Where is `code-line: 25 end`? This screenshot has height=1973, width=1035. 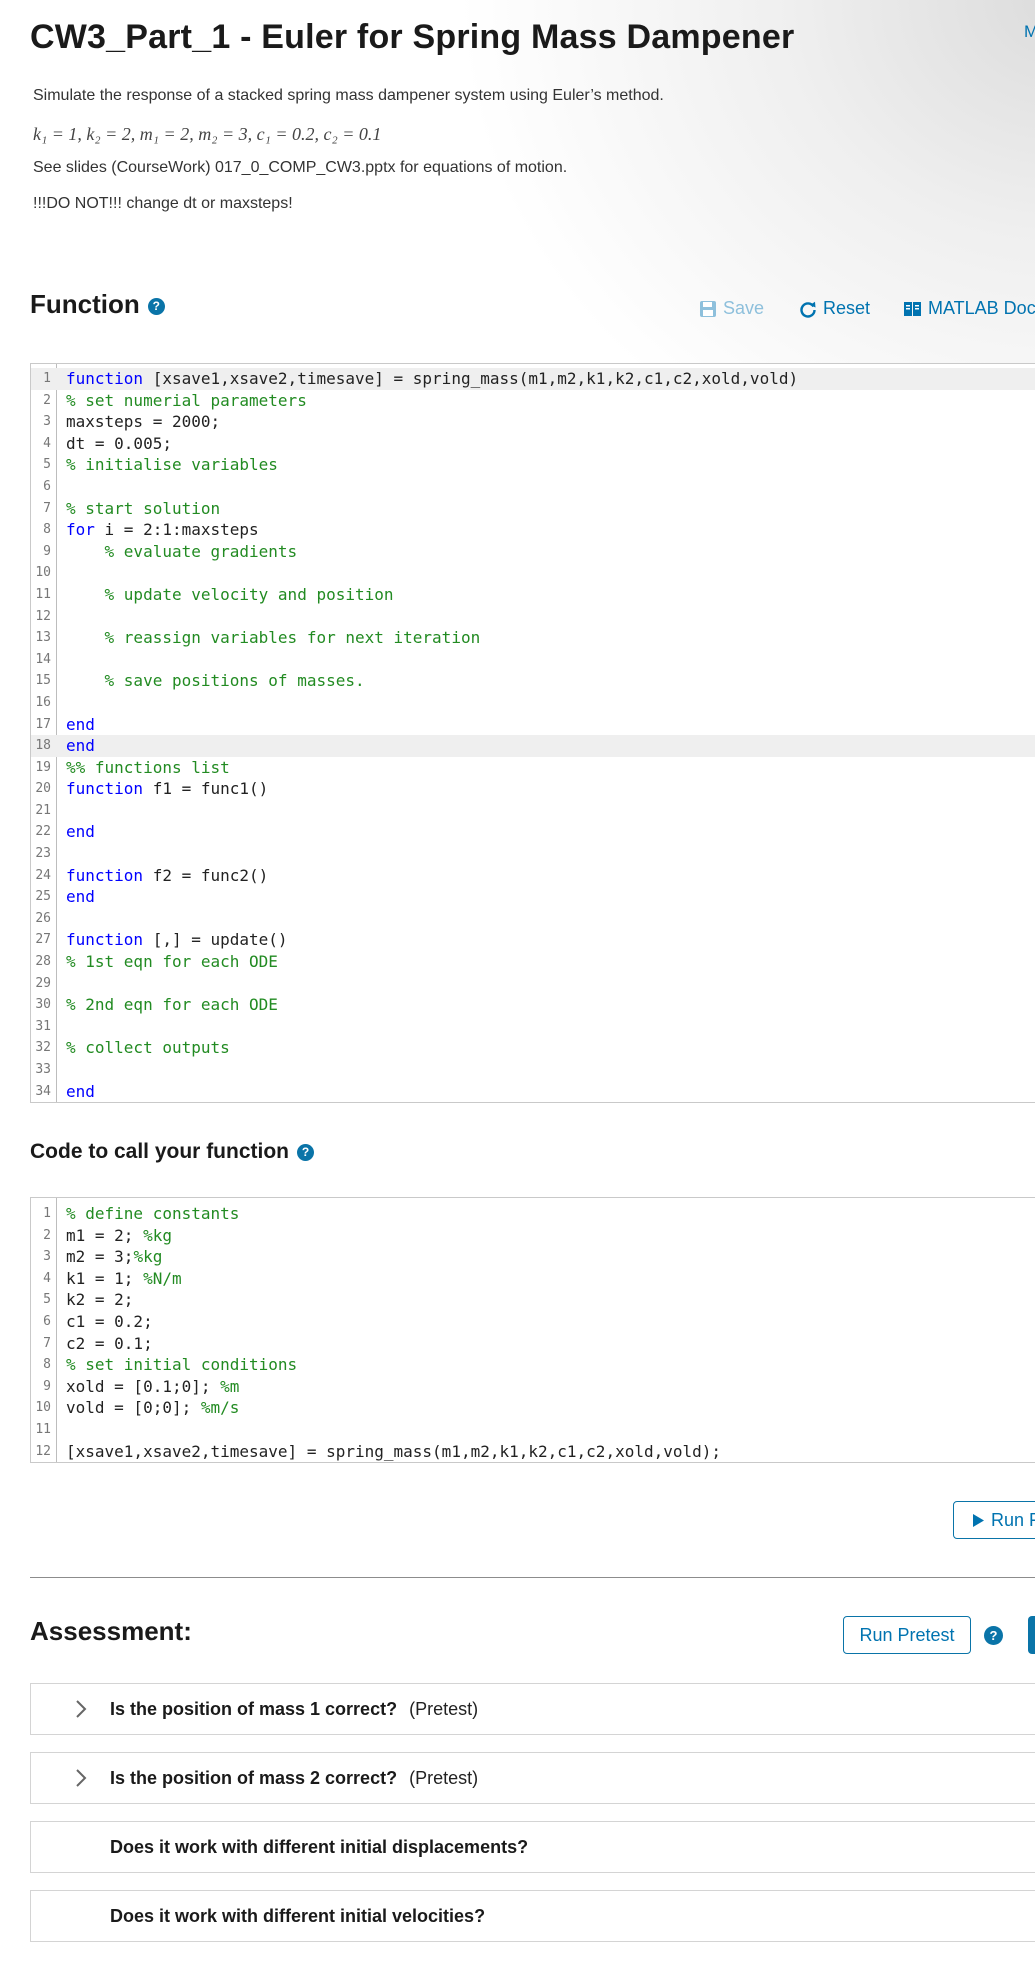
code-line: 25 end is located at coordinates (533, 897).